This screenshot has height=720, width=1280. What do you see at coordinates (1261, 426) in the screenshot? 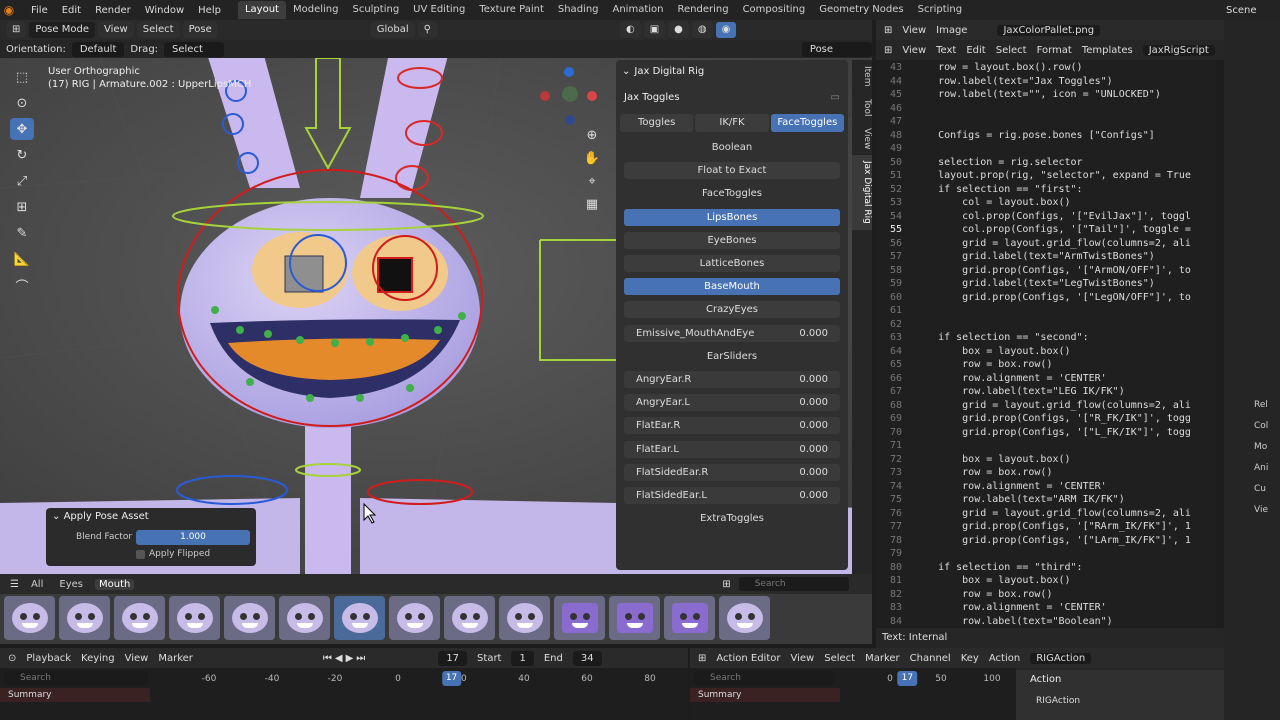
I see `outliner-label: Col` at bounding box center [1261, 426].